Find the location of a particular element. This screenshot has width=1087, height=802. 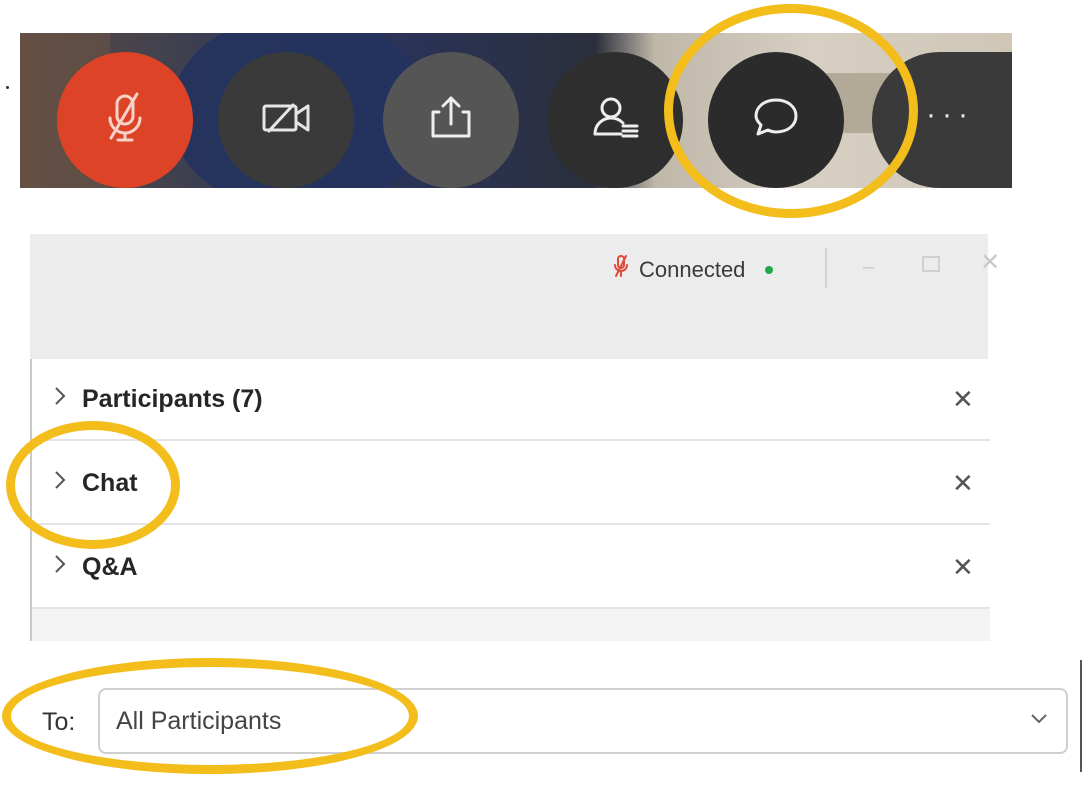

recipient-label: To: is located at coordinates (59, 722).